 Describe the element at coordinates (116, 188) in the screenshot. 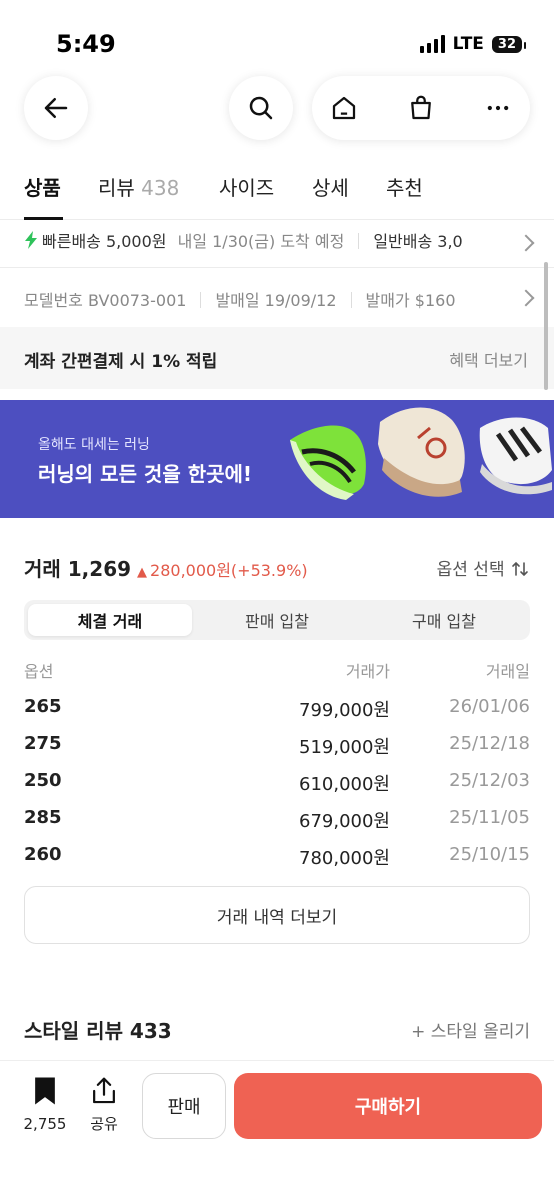

I see `tab-label: 리뷰` at that location.